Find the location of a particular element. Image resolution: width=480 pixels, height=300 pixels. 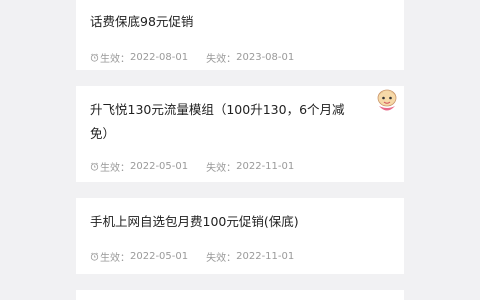

expire-date: 2023-08-01 is located at coordinates (265, 57).